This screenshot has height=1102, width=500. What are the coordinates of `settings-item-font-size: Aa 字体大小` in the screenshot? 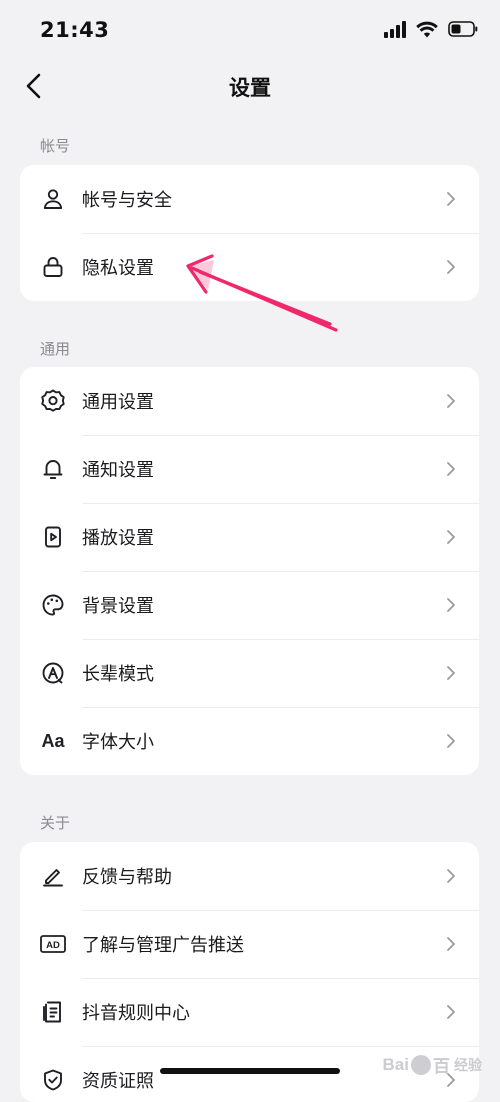 It's located at (249, 741).